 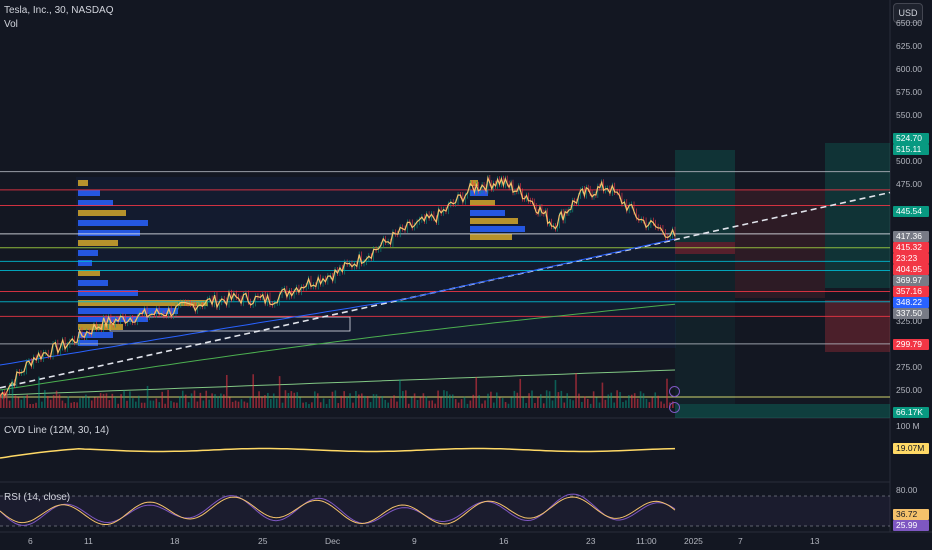 What do you see at coordinates (909, 46) in the screenshot?
I see `price-tick: 625.00` at bounding box center [909, 46].